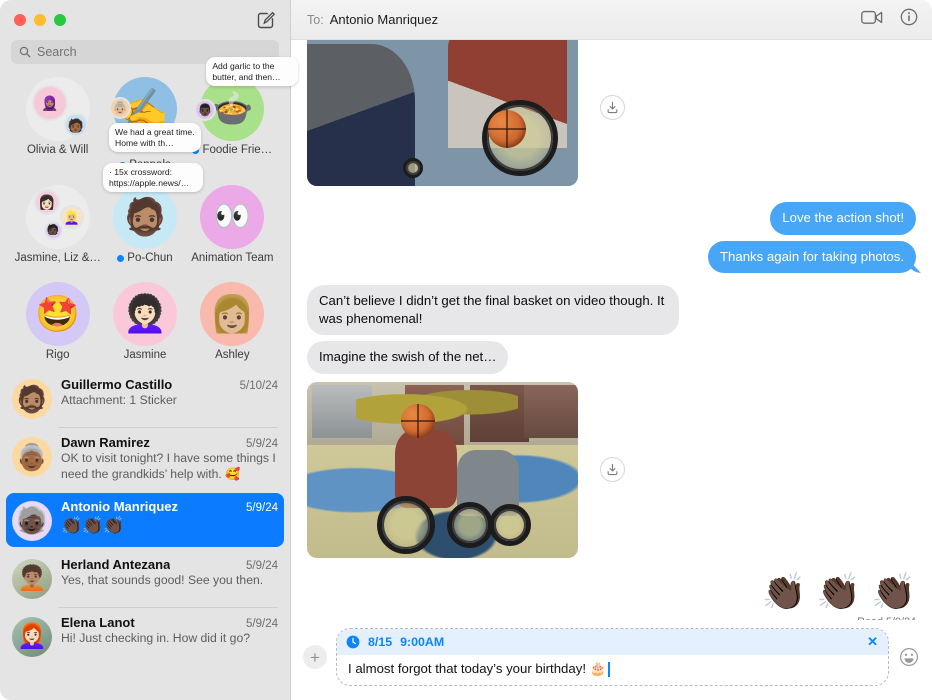 The image size is (932, 700). I want to click on scheduled-date: 8/15, so click(380, 642).